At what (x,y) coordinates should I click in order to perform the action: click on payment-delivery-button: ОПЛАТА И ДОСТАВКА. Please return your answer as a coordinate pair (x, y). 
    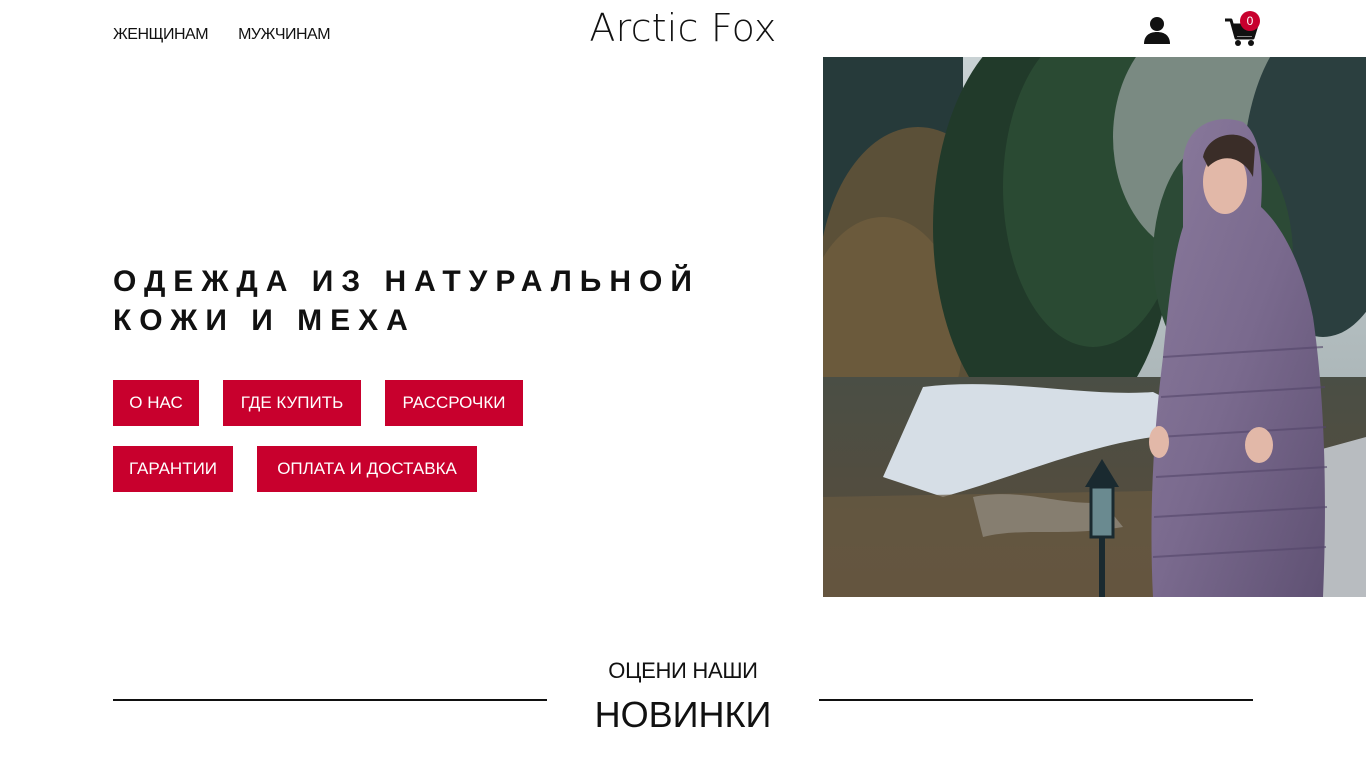
    Looking at the image, I should click on (367, 469).